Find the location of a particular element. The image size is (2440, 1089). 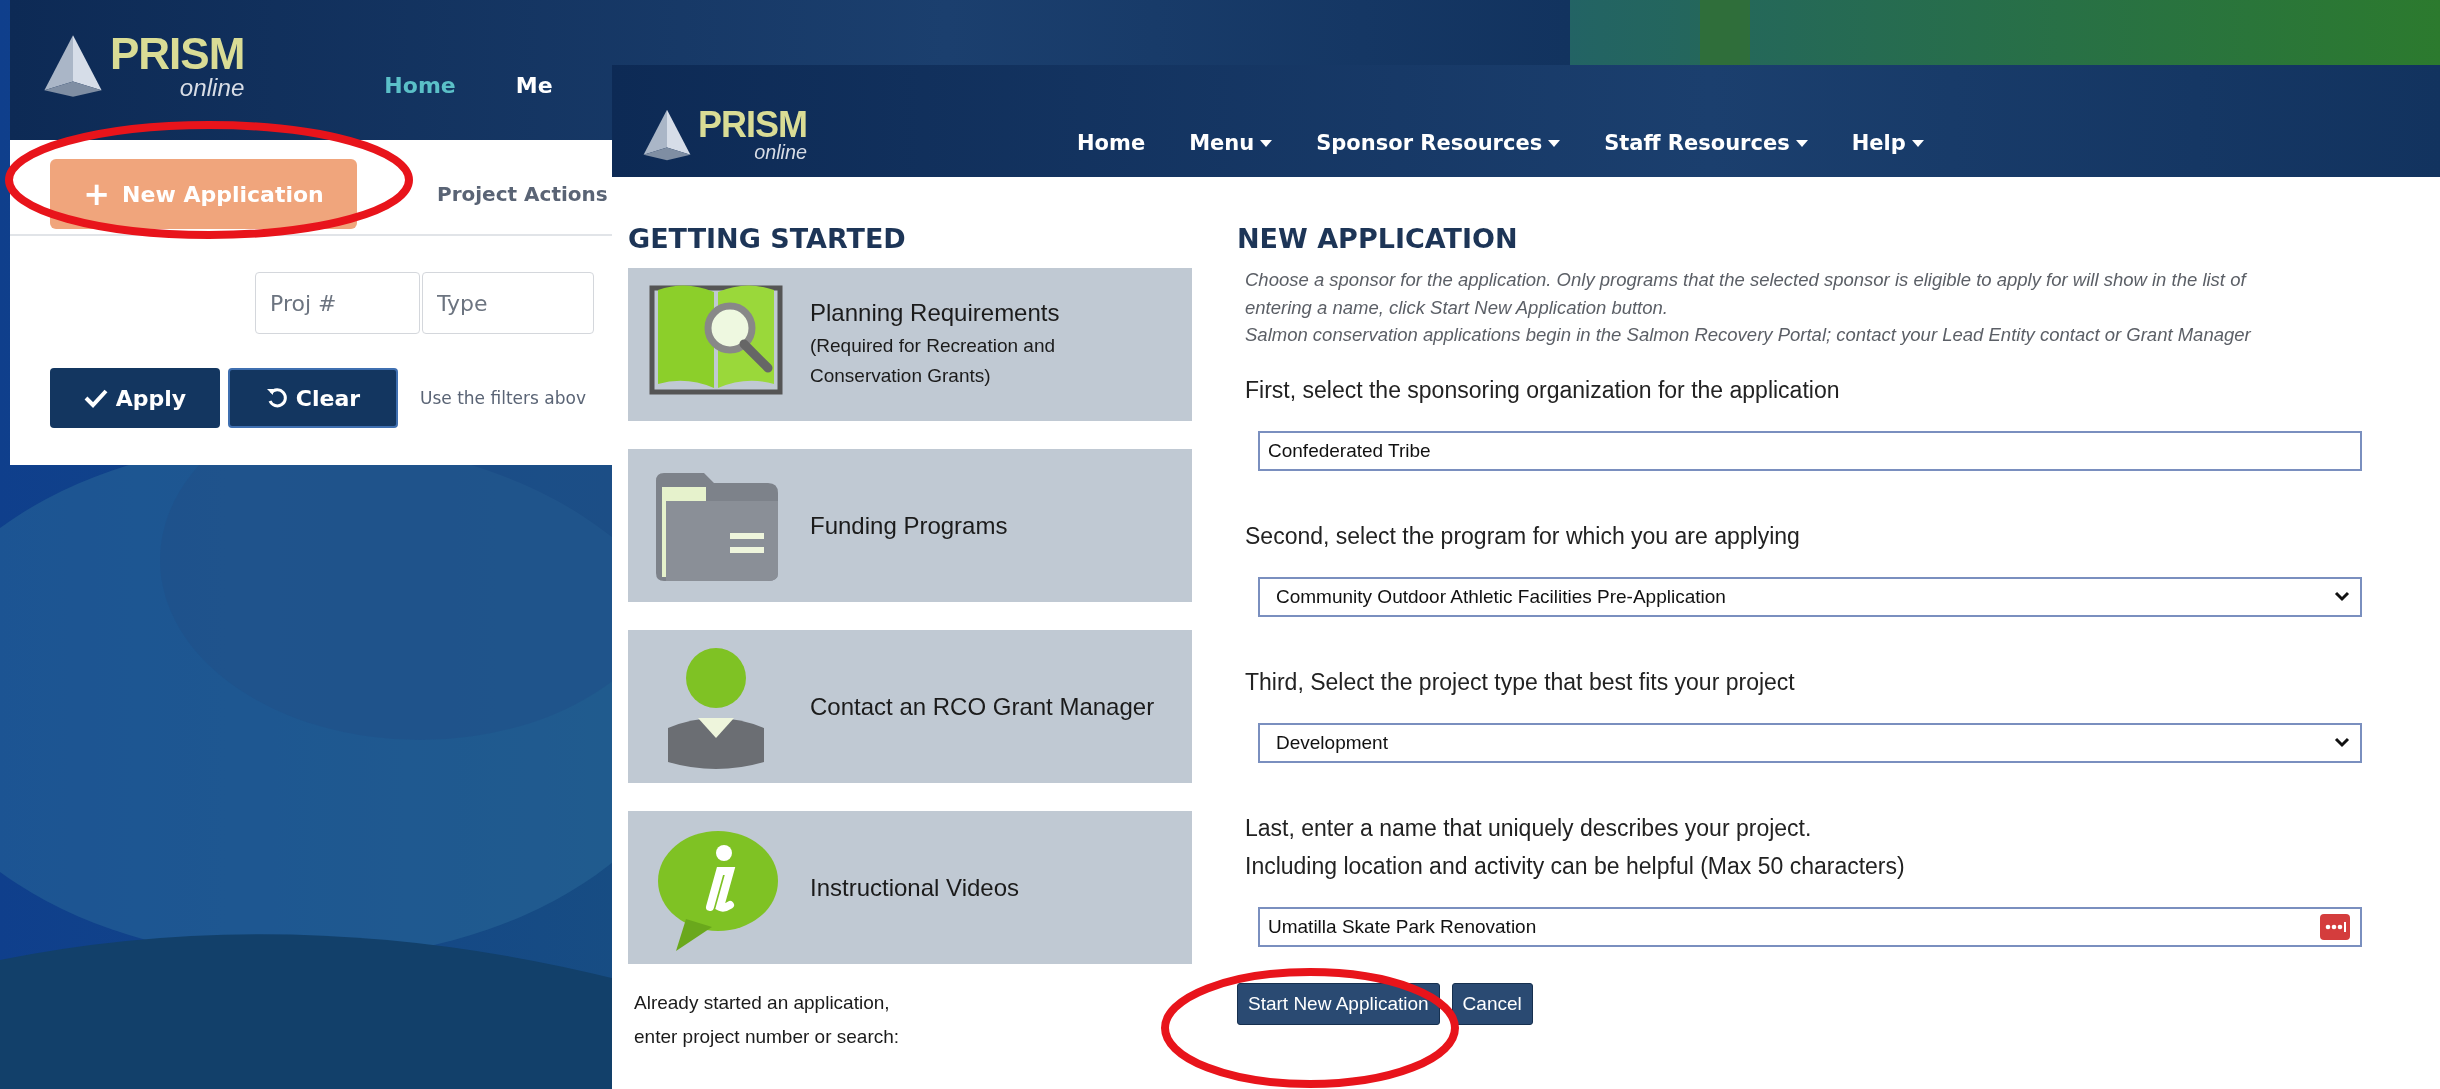

check-icon is located at coordinates (95, 398).